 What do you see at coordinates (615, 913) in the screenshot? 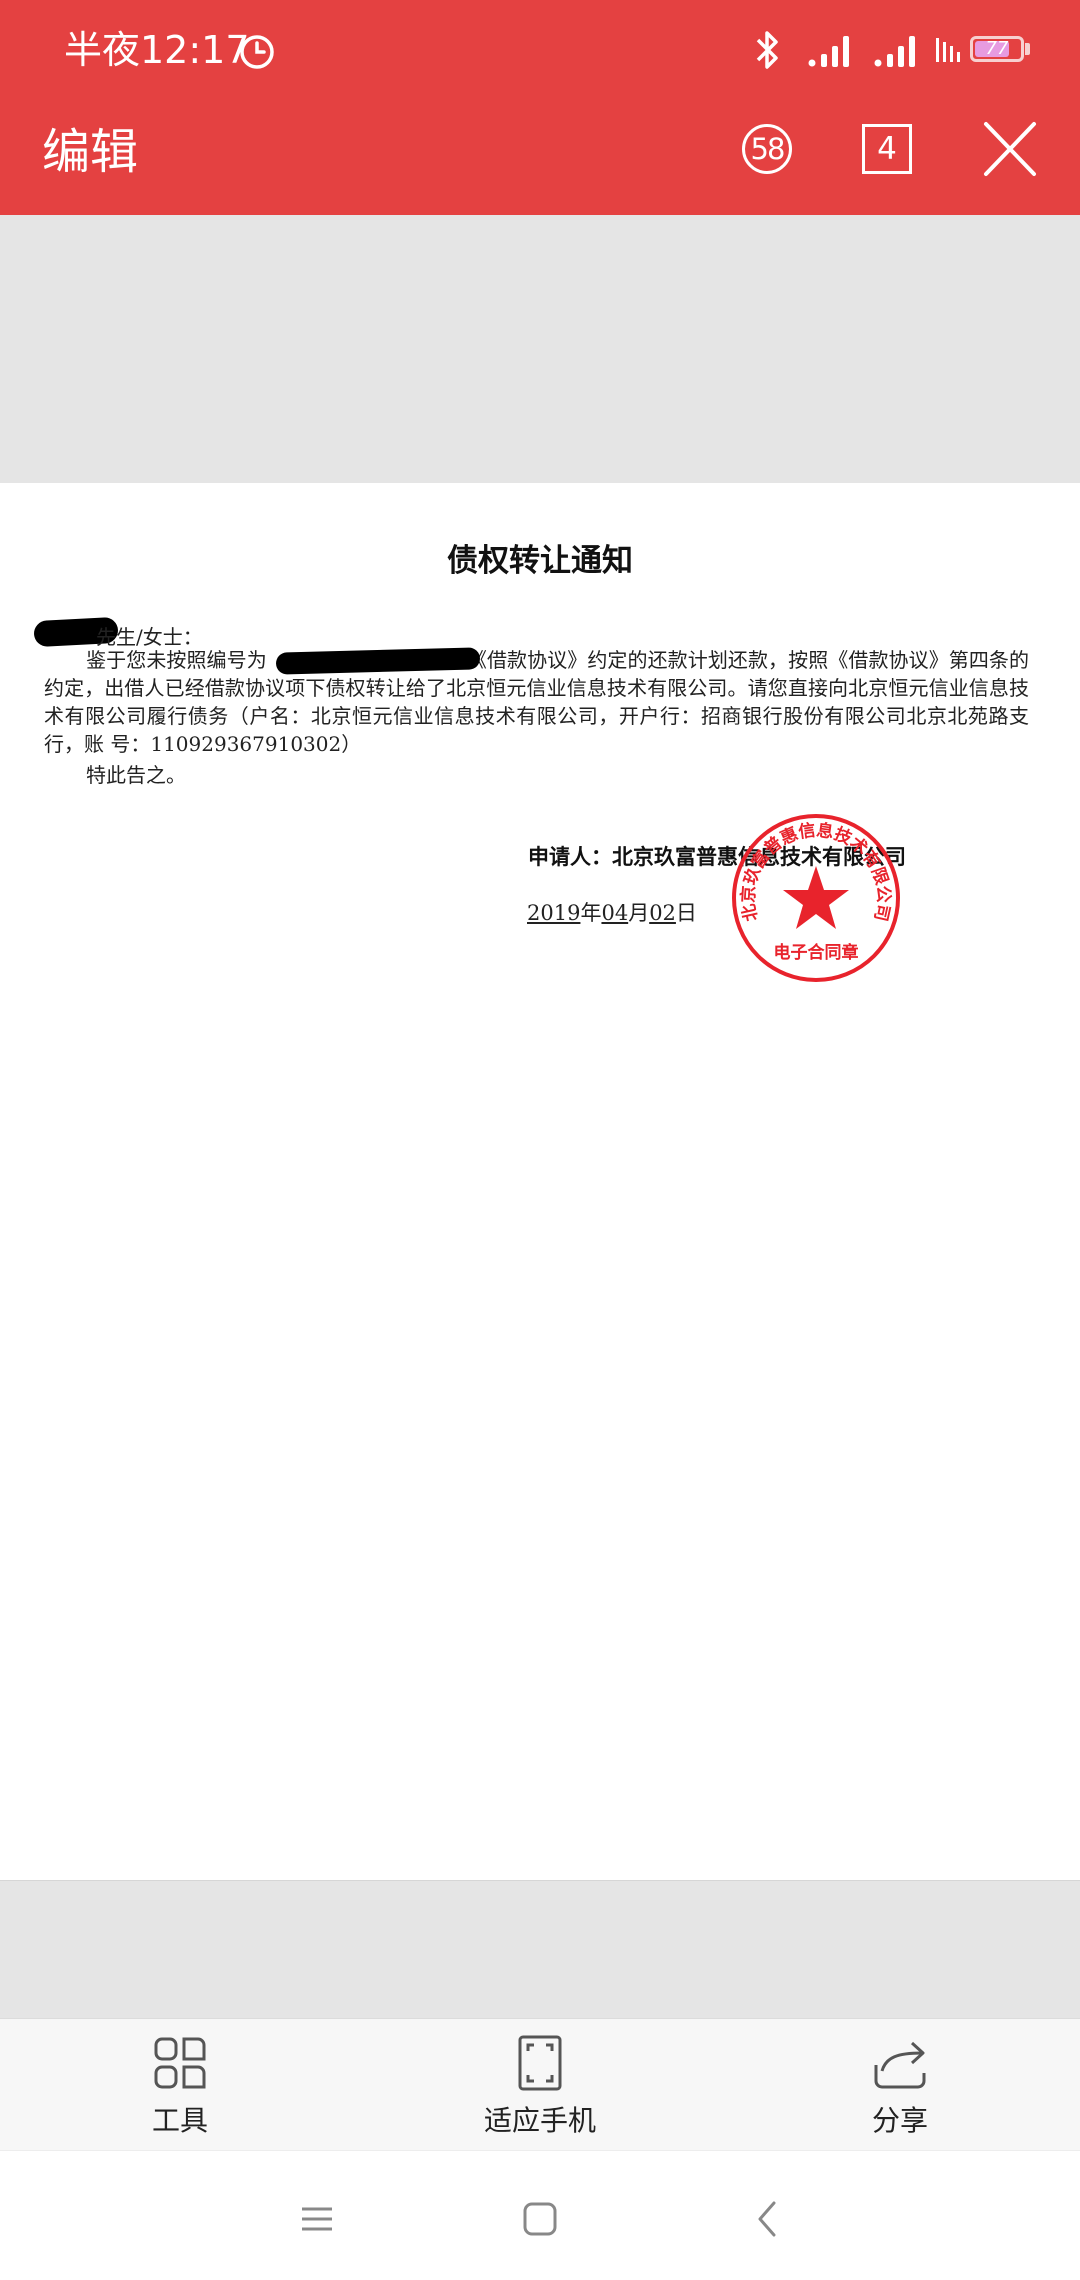
I see `date-month: 04` at bounding box center [615, 913].